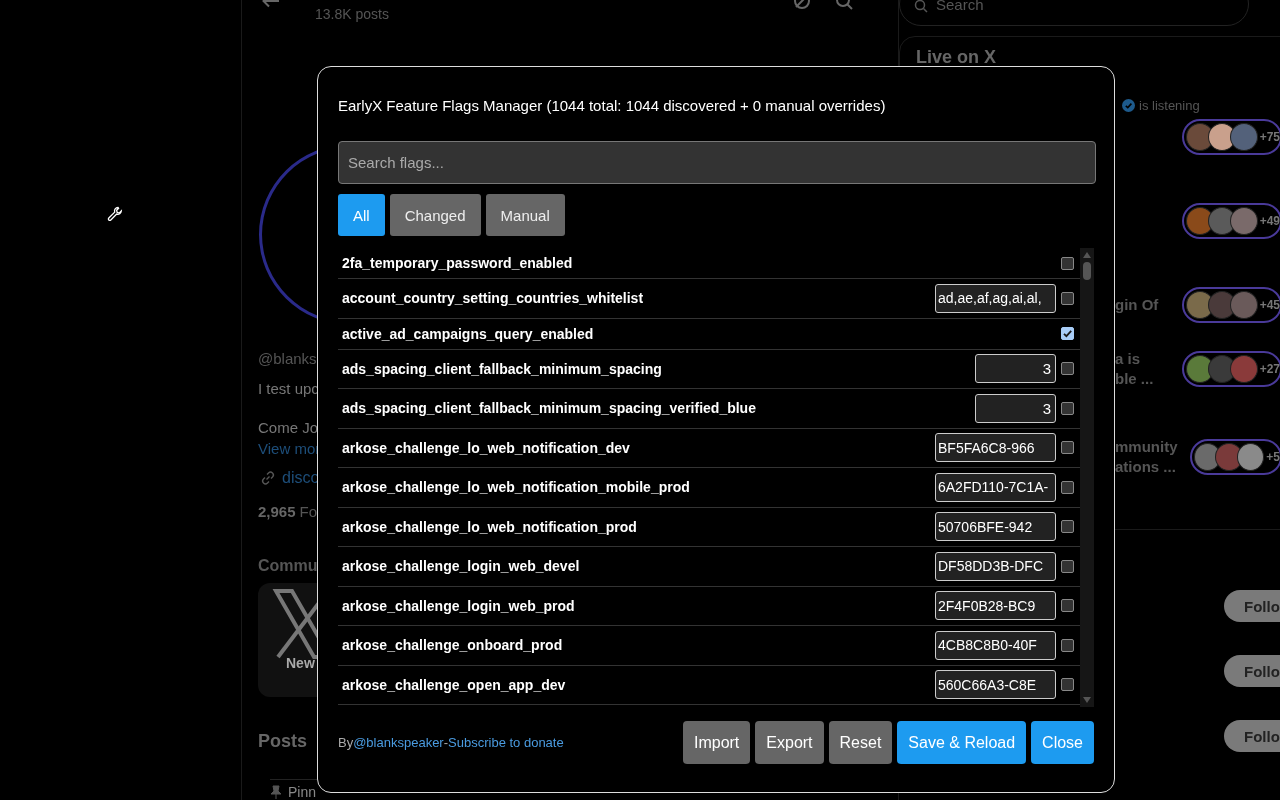  I want to click on flag-name: arkose_challenge_lo_web_notification_dev, so click(486, 447).